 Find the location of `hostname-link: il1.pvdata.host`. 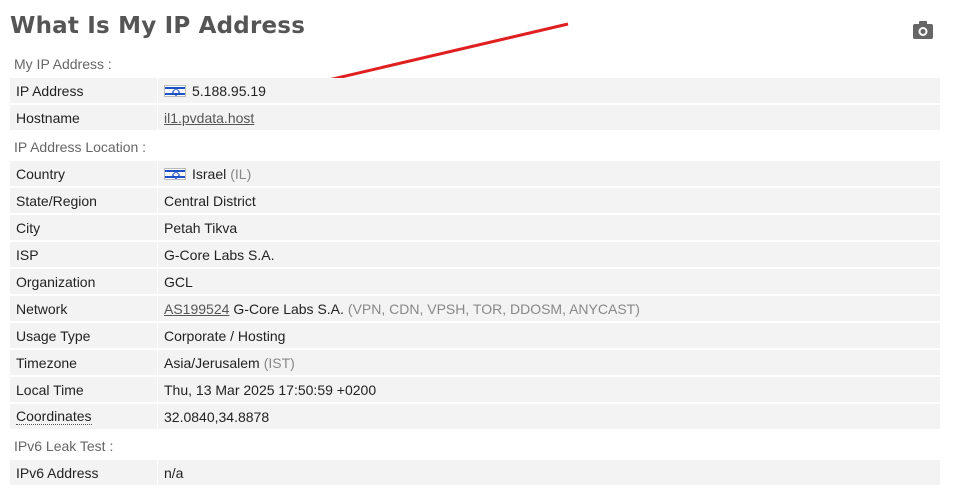

hostname-link: il1.pvdata.host is located at coordinates (209, 118).